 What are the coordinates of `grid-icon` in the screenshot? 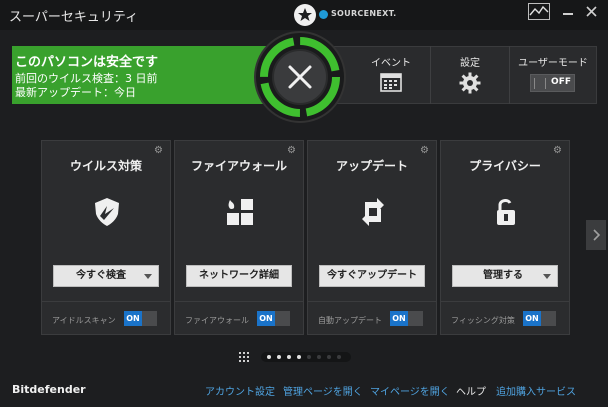 It's located at (244, 357).